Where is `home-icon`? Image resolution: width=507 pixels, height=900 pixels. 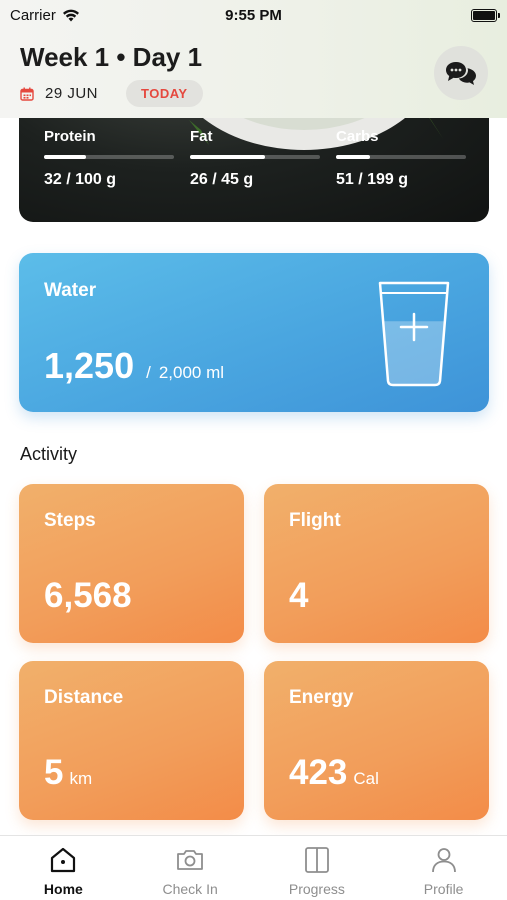 home-icon is located at coordinates (63, 860).